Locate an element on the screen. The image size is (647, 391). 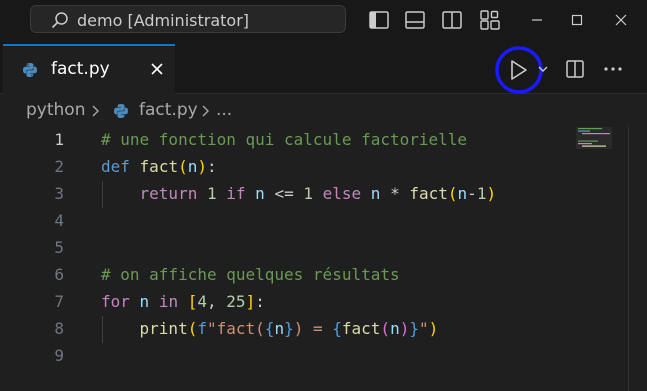
breadcrumb-folder: python is located at coordinates (55, 110).